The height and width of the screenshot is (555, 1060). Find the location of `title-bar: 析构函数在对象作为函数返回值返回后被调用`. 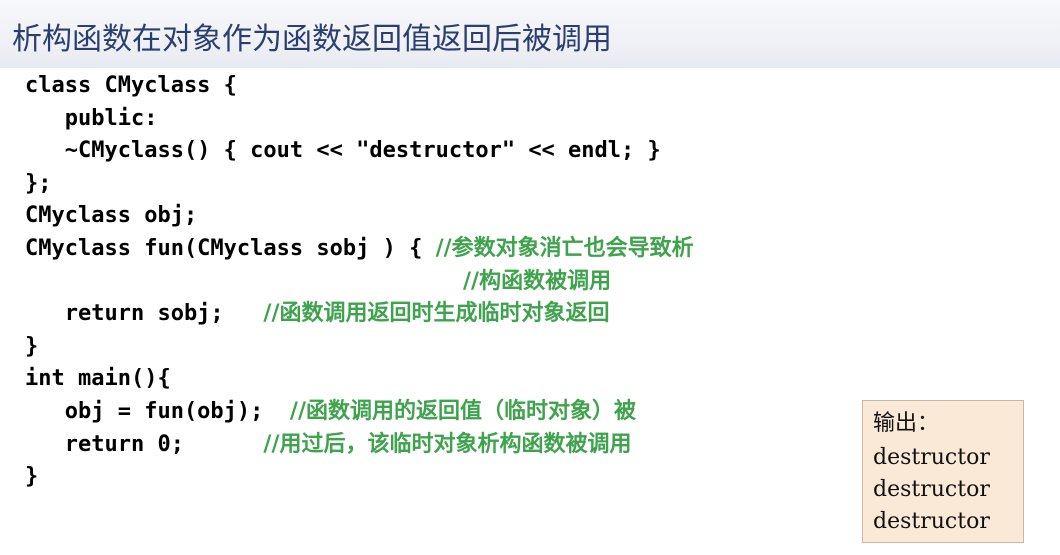

title-bar: 析构函数在对象作为函数返回值返回后被调用 is located at coordinates (530, 34).